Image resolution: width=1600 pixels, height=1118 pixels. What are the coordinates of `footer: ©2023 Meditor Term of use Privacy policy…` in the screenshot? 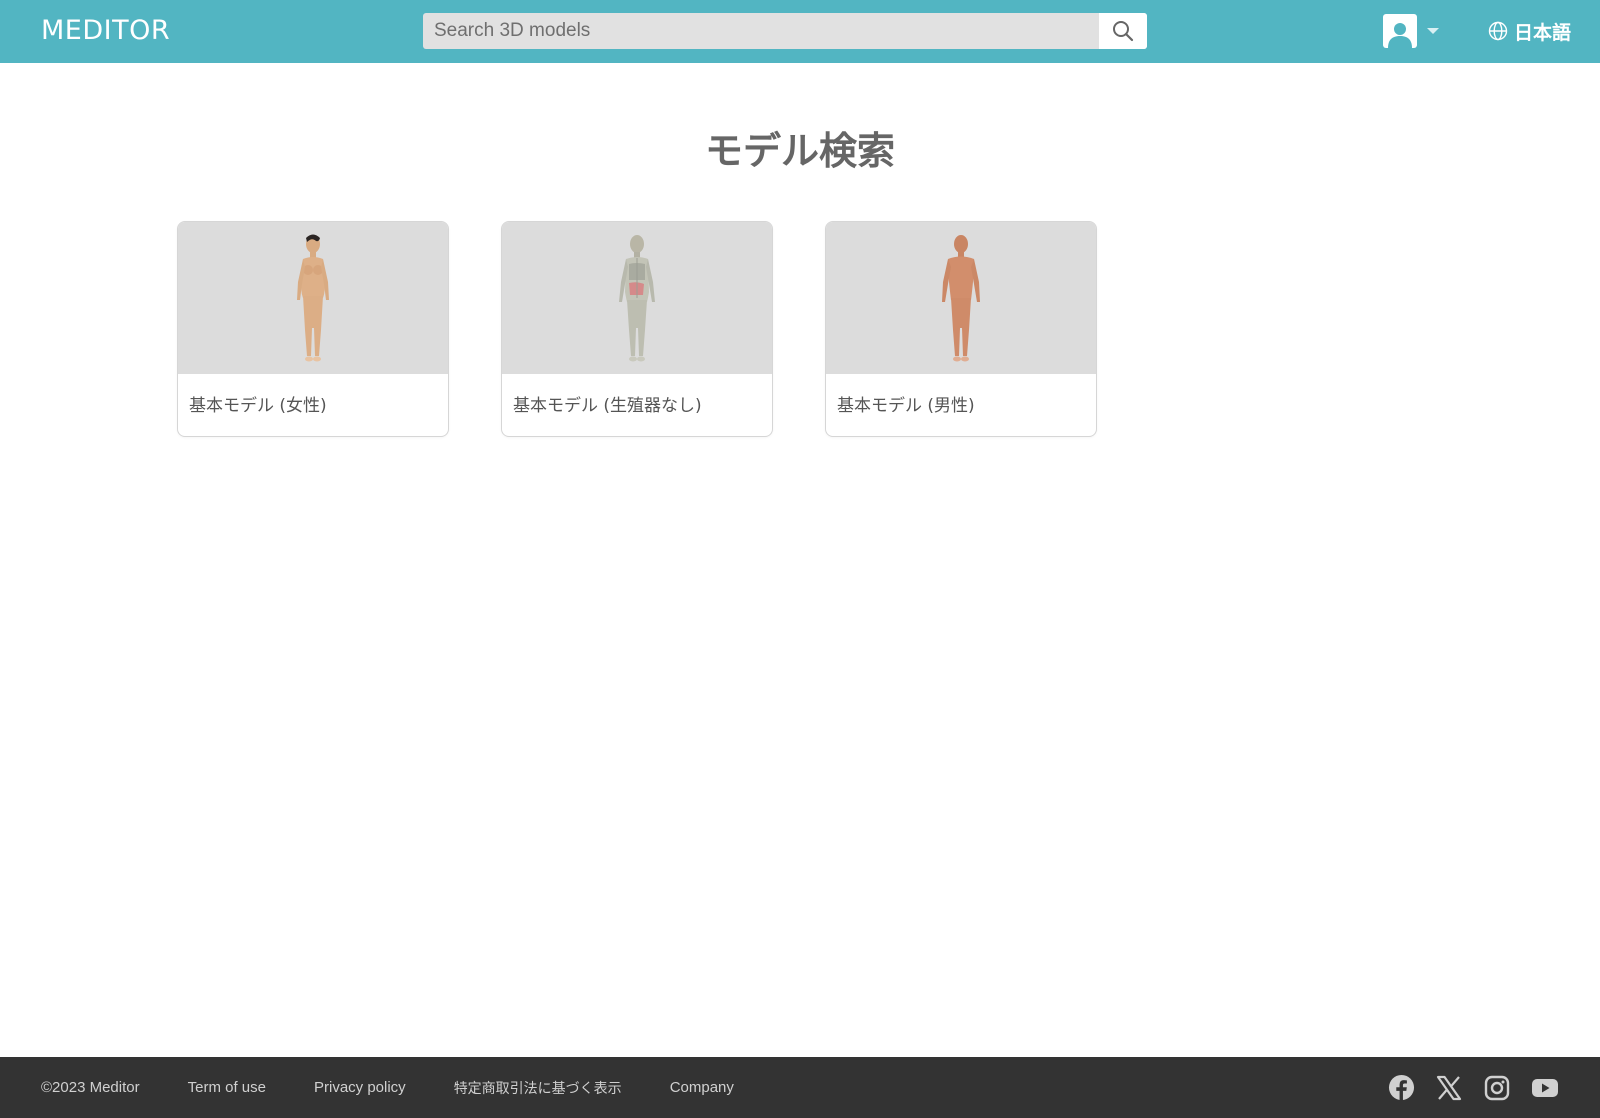 It's located at (800, 1087).